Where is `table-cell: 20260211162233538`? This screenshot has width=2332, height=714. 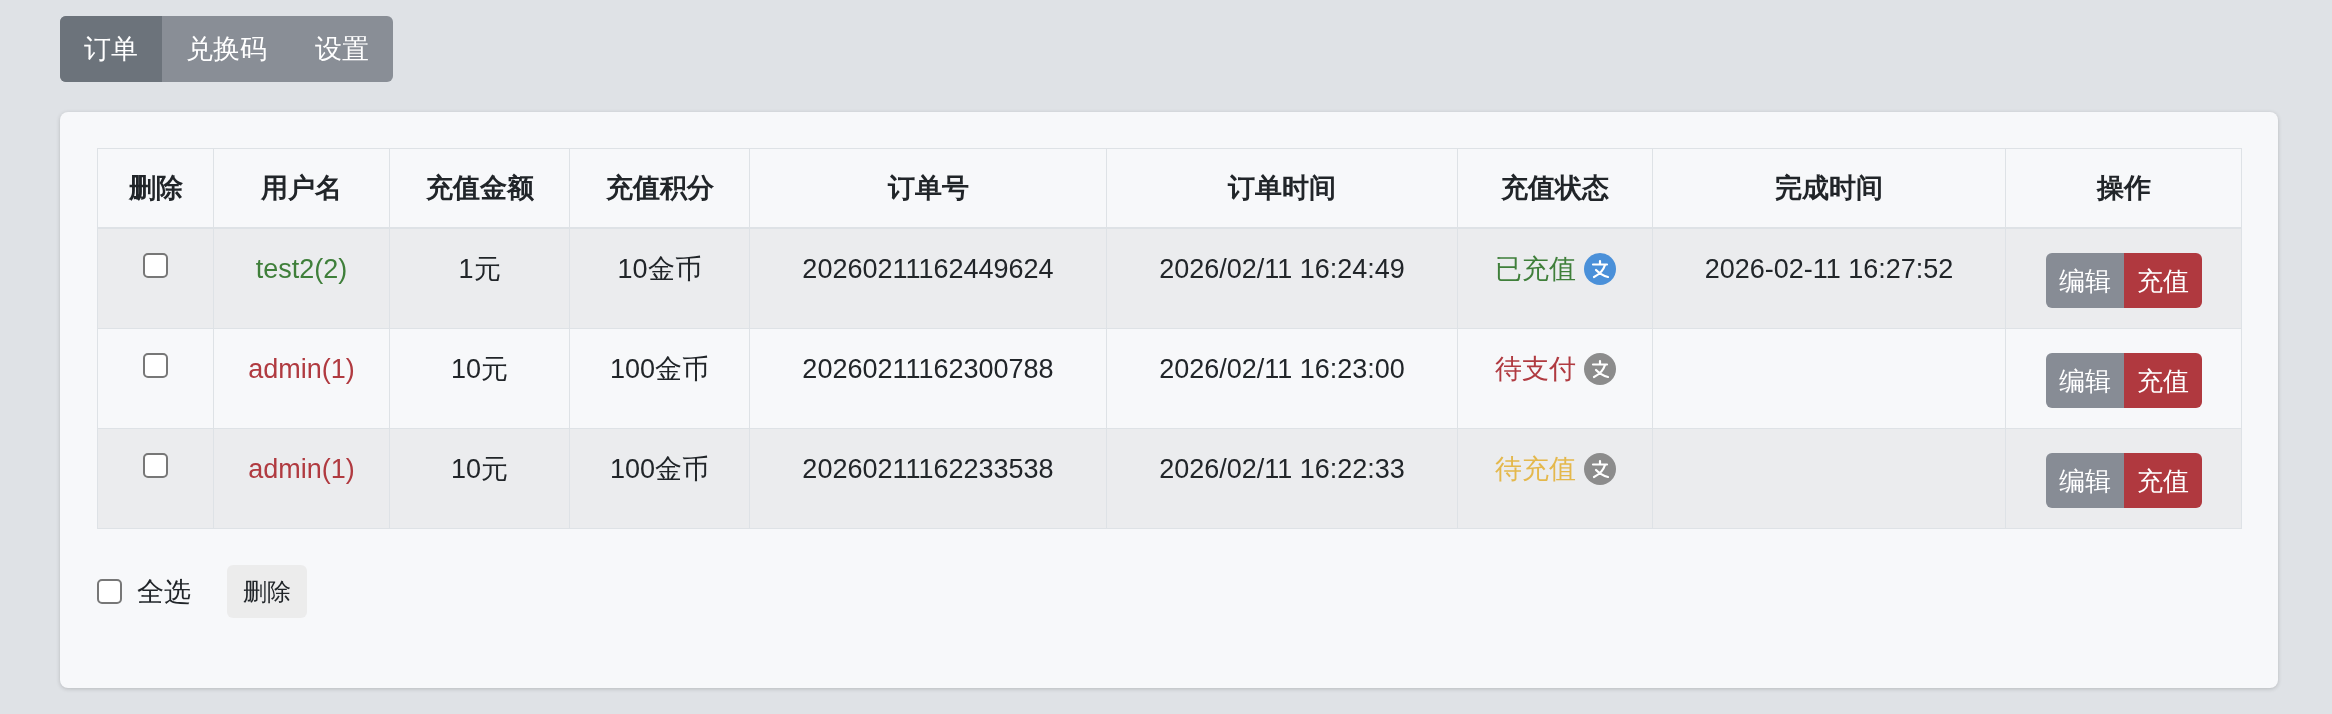
table-cell: 20260211162233538 is located at coordinates (928, 478).